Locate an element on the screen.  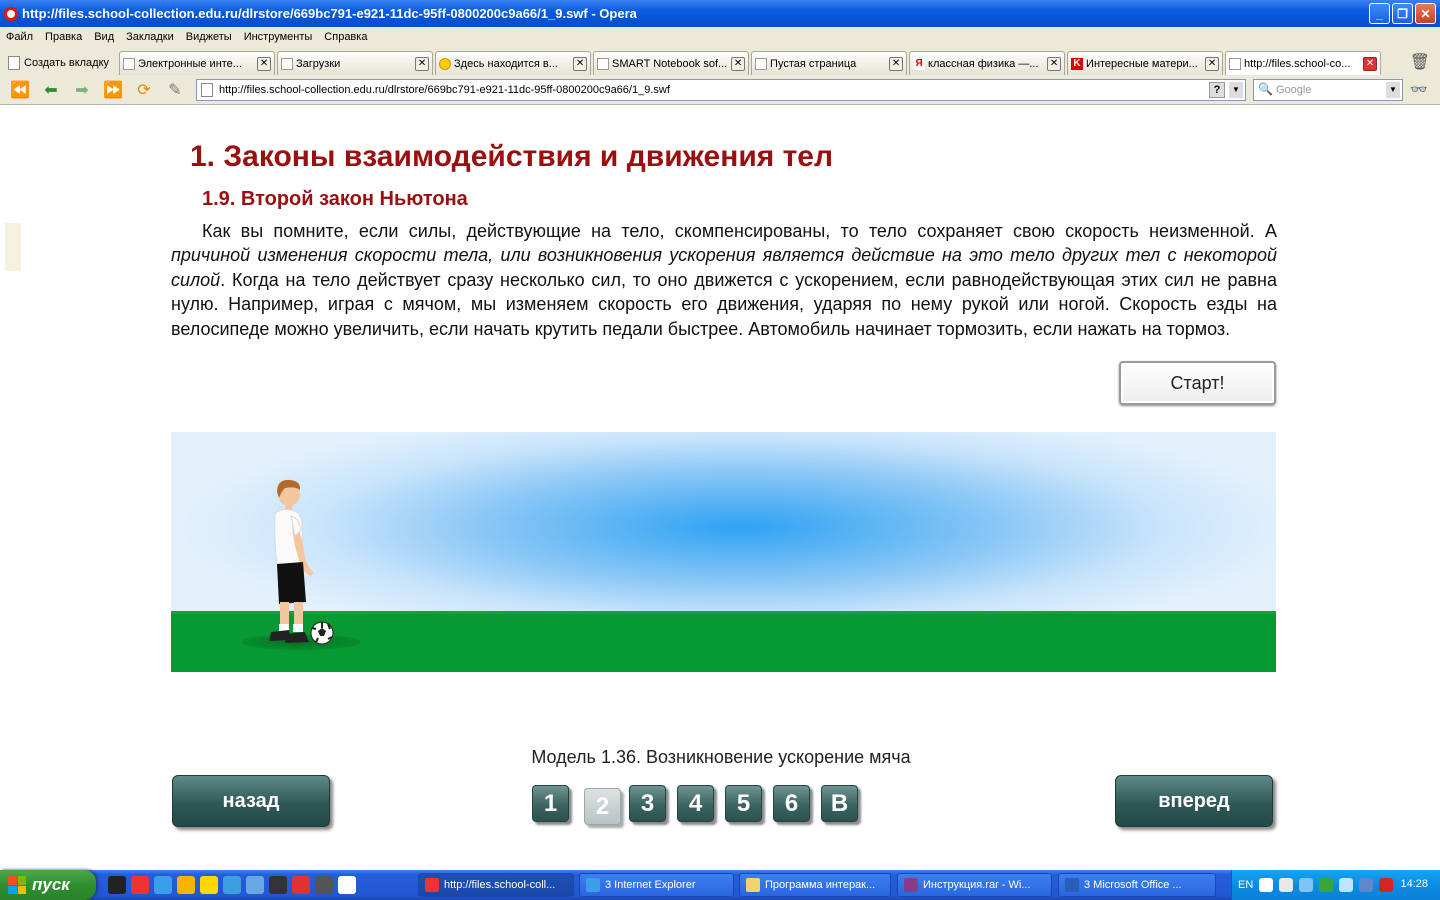
page-button-1: 1 is located at coordinates (550, 803).